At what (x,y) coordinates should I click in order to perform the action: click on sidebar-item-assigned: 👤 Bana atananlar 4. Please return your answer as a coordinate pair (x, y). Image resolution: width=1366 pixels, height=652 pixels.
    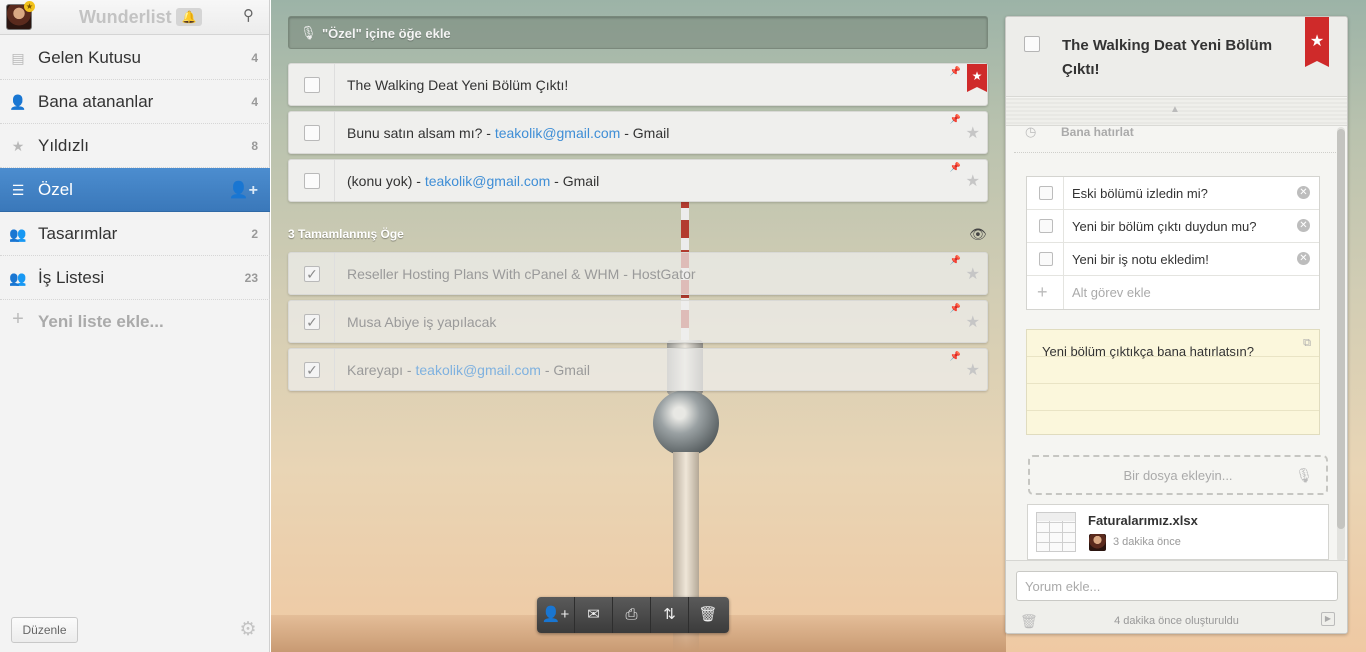
    Looking at the image, I should click on (135, 102).